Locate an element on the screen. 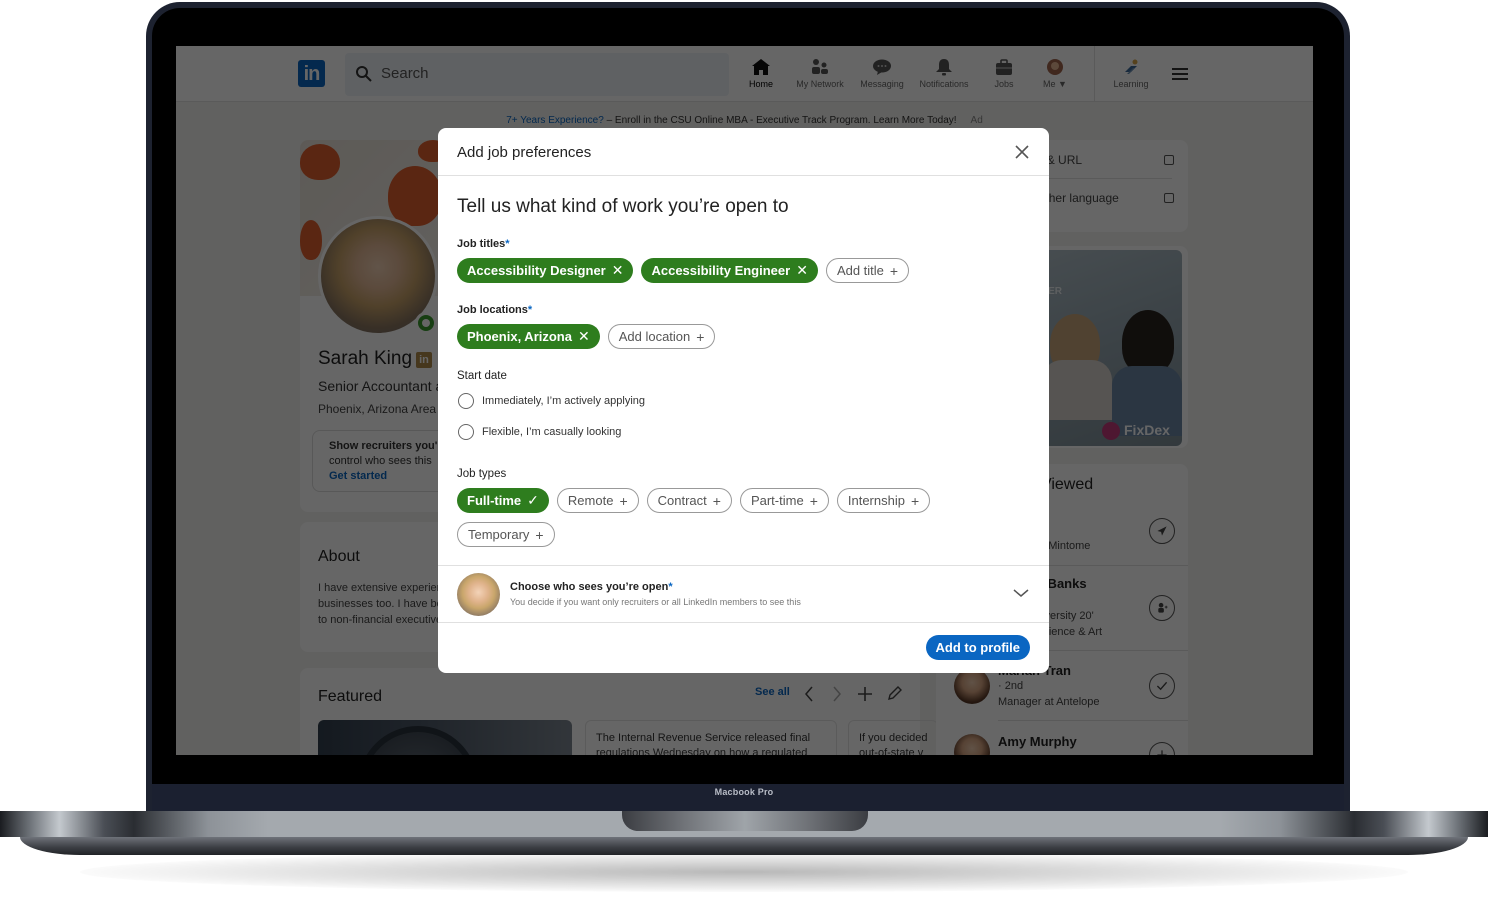 The image size is (1488, 906). job-type-part-time: Part-time + is located at coordinates (784, 500).